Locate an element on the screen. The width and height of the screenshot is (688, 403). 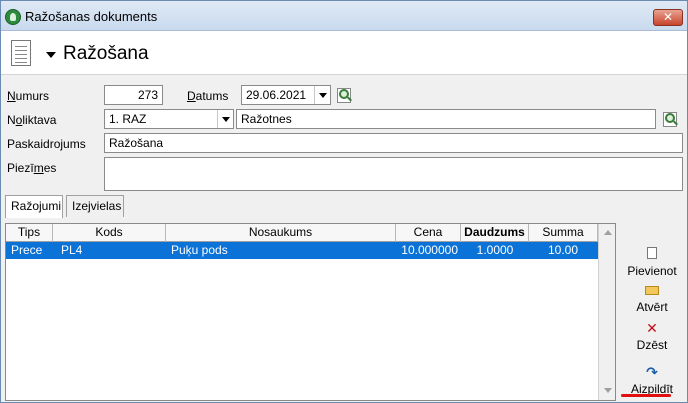
page-title: Ražošana is located at coordinates (106, 53).